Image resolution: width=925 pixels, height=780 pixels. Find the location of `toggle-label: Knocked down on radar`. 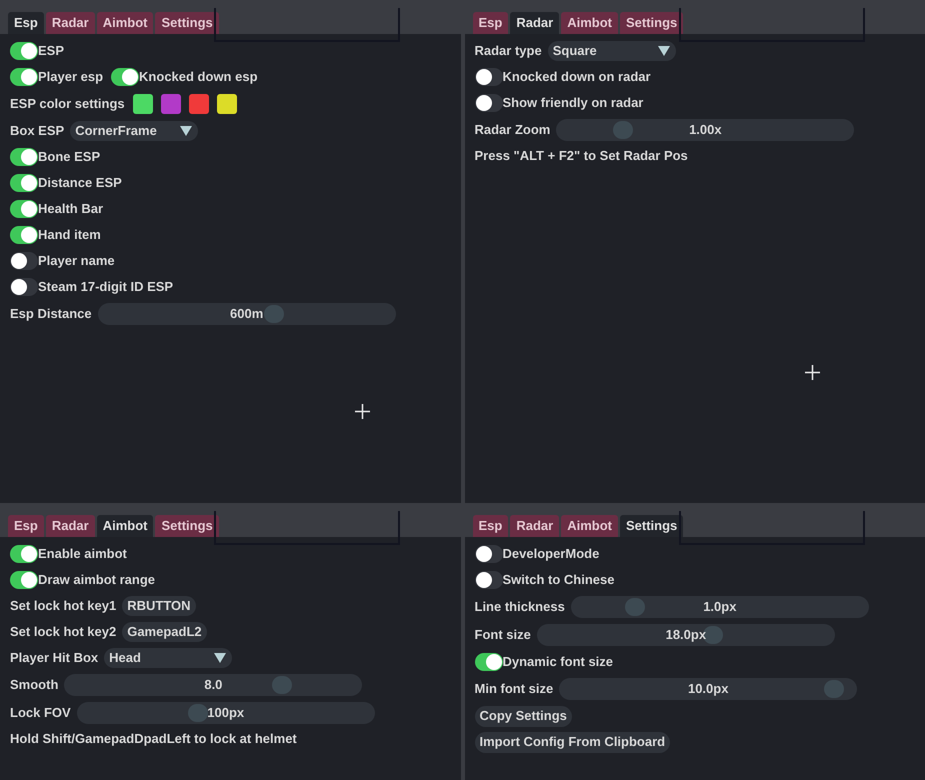

toggle-label: Knocked down on radar is located at coordinates (576, 77).